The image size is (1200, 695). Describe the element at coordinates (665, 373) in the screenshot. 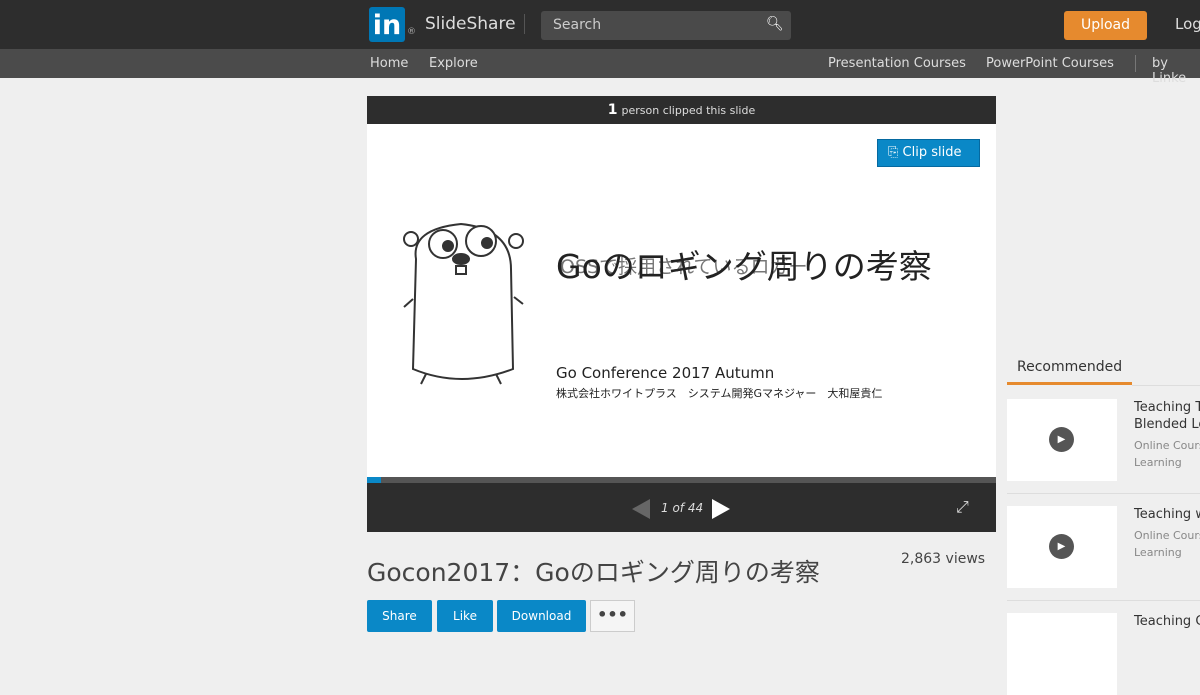

I see `slide-subtitle: Go Conference 2017 Autumn` at that location.